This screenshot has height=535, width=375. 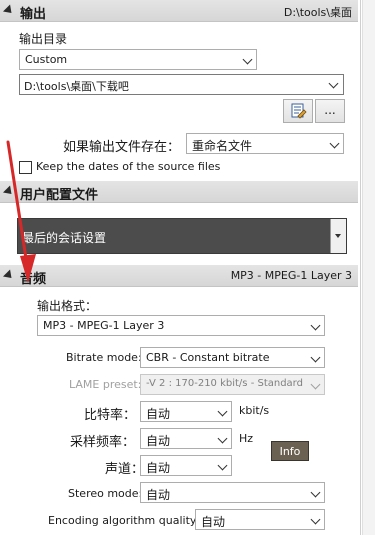 I want to click on info-button-label: Info, so click(x=290, y=451).